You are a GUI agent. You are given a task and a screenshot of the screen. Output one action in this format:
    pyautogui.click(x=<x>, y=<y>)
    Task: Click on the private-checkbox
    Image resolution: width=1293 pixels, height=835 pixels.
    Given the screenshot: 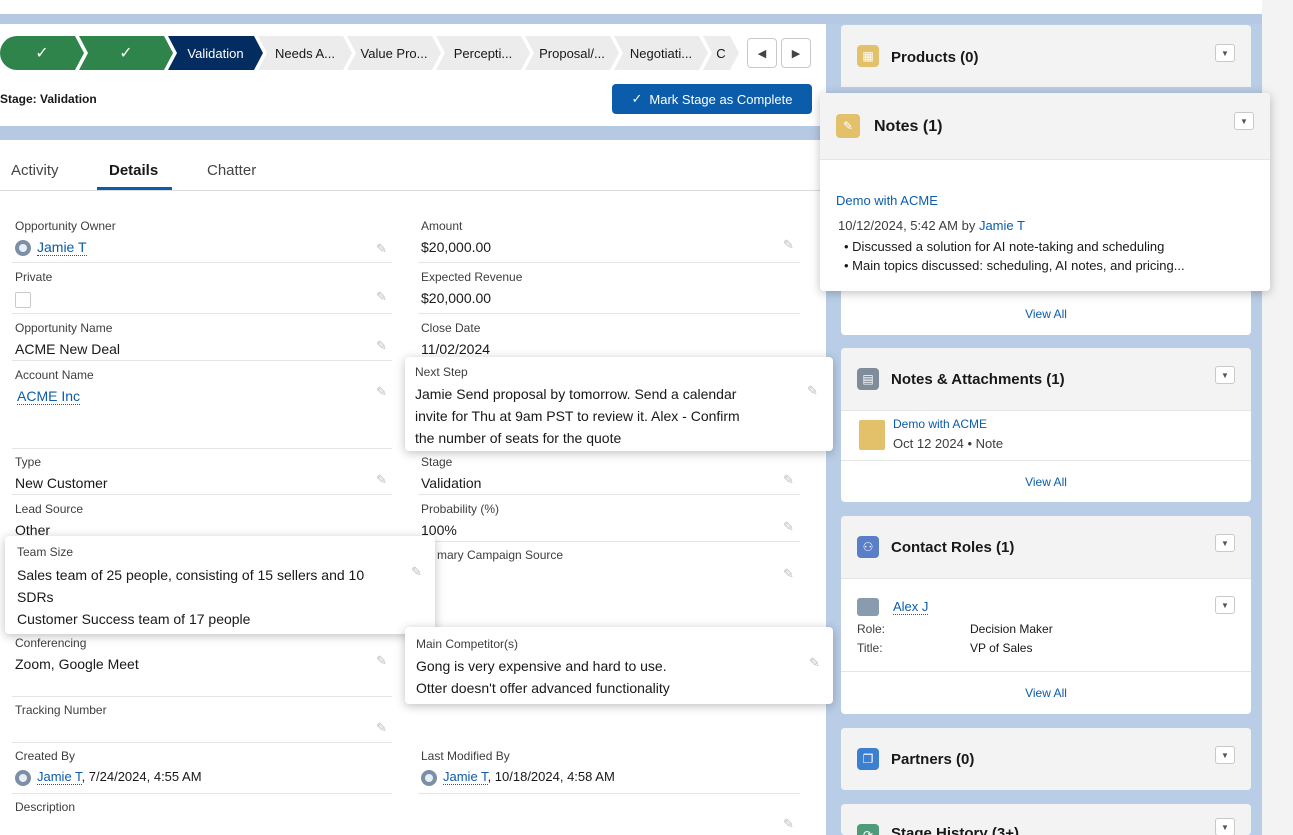 What is the action you would take?
    pyautogui.click(x=23, y=300)
    